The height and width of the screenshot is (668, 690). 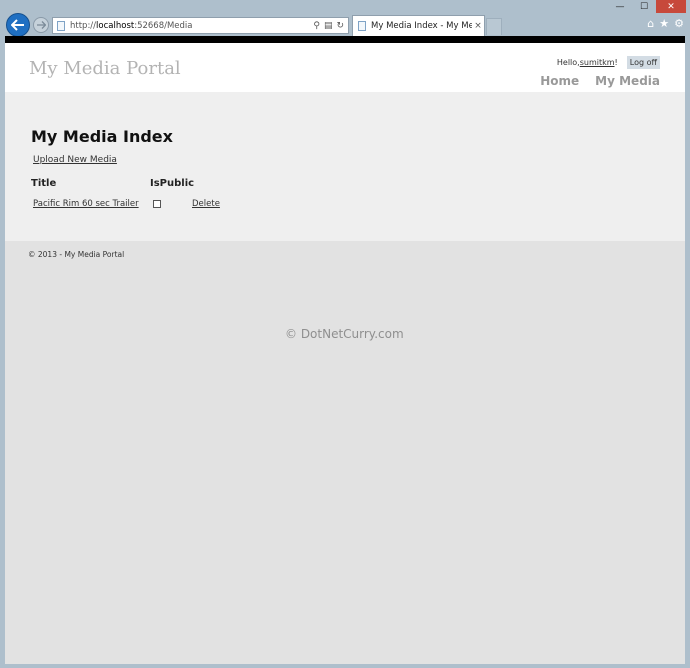 I want to click on refresh-icon: ↻, so click(x=340, y=26).